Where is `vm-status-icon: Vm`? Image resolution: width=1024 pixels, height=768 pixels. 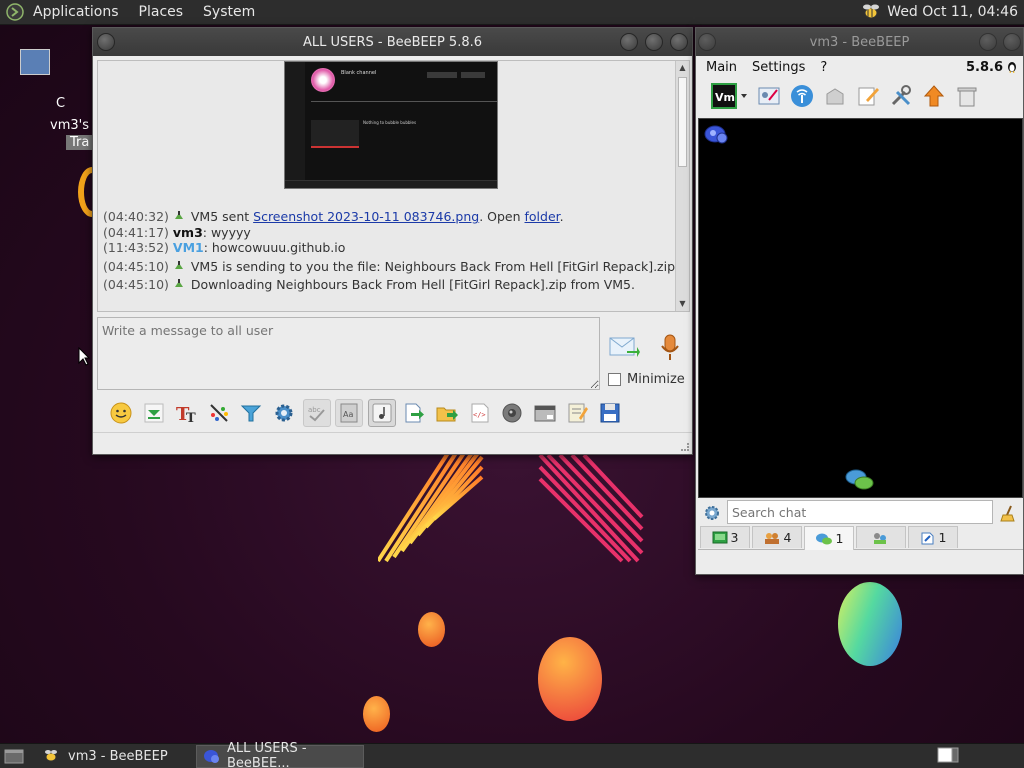
vm-status-icon: Vm is located at coordinates (729, 96).